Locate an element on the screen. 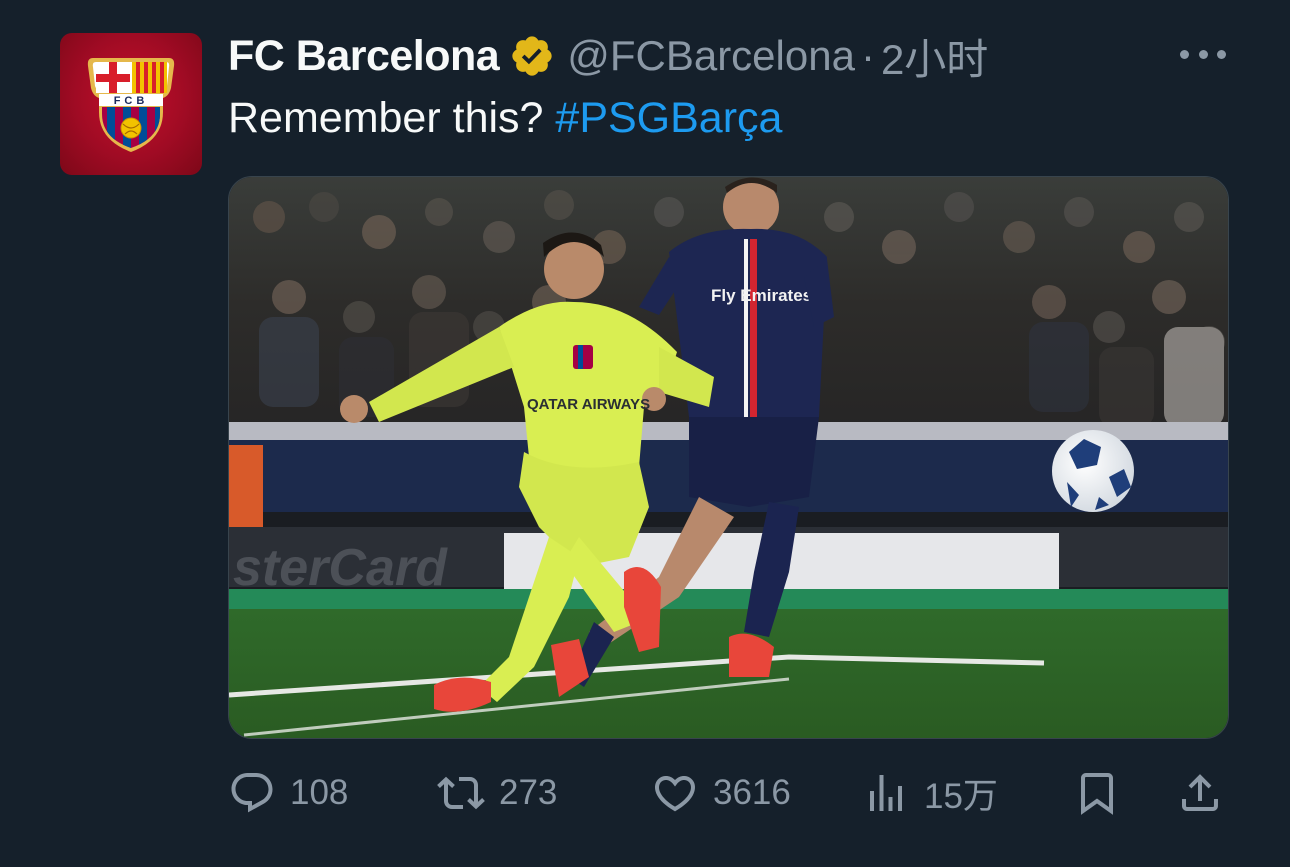 The width and height of the screenshot is (1290, 867). fc-barcelona-crest-icon: FCB is located at coordinates (131, 105).